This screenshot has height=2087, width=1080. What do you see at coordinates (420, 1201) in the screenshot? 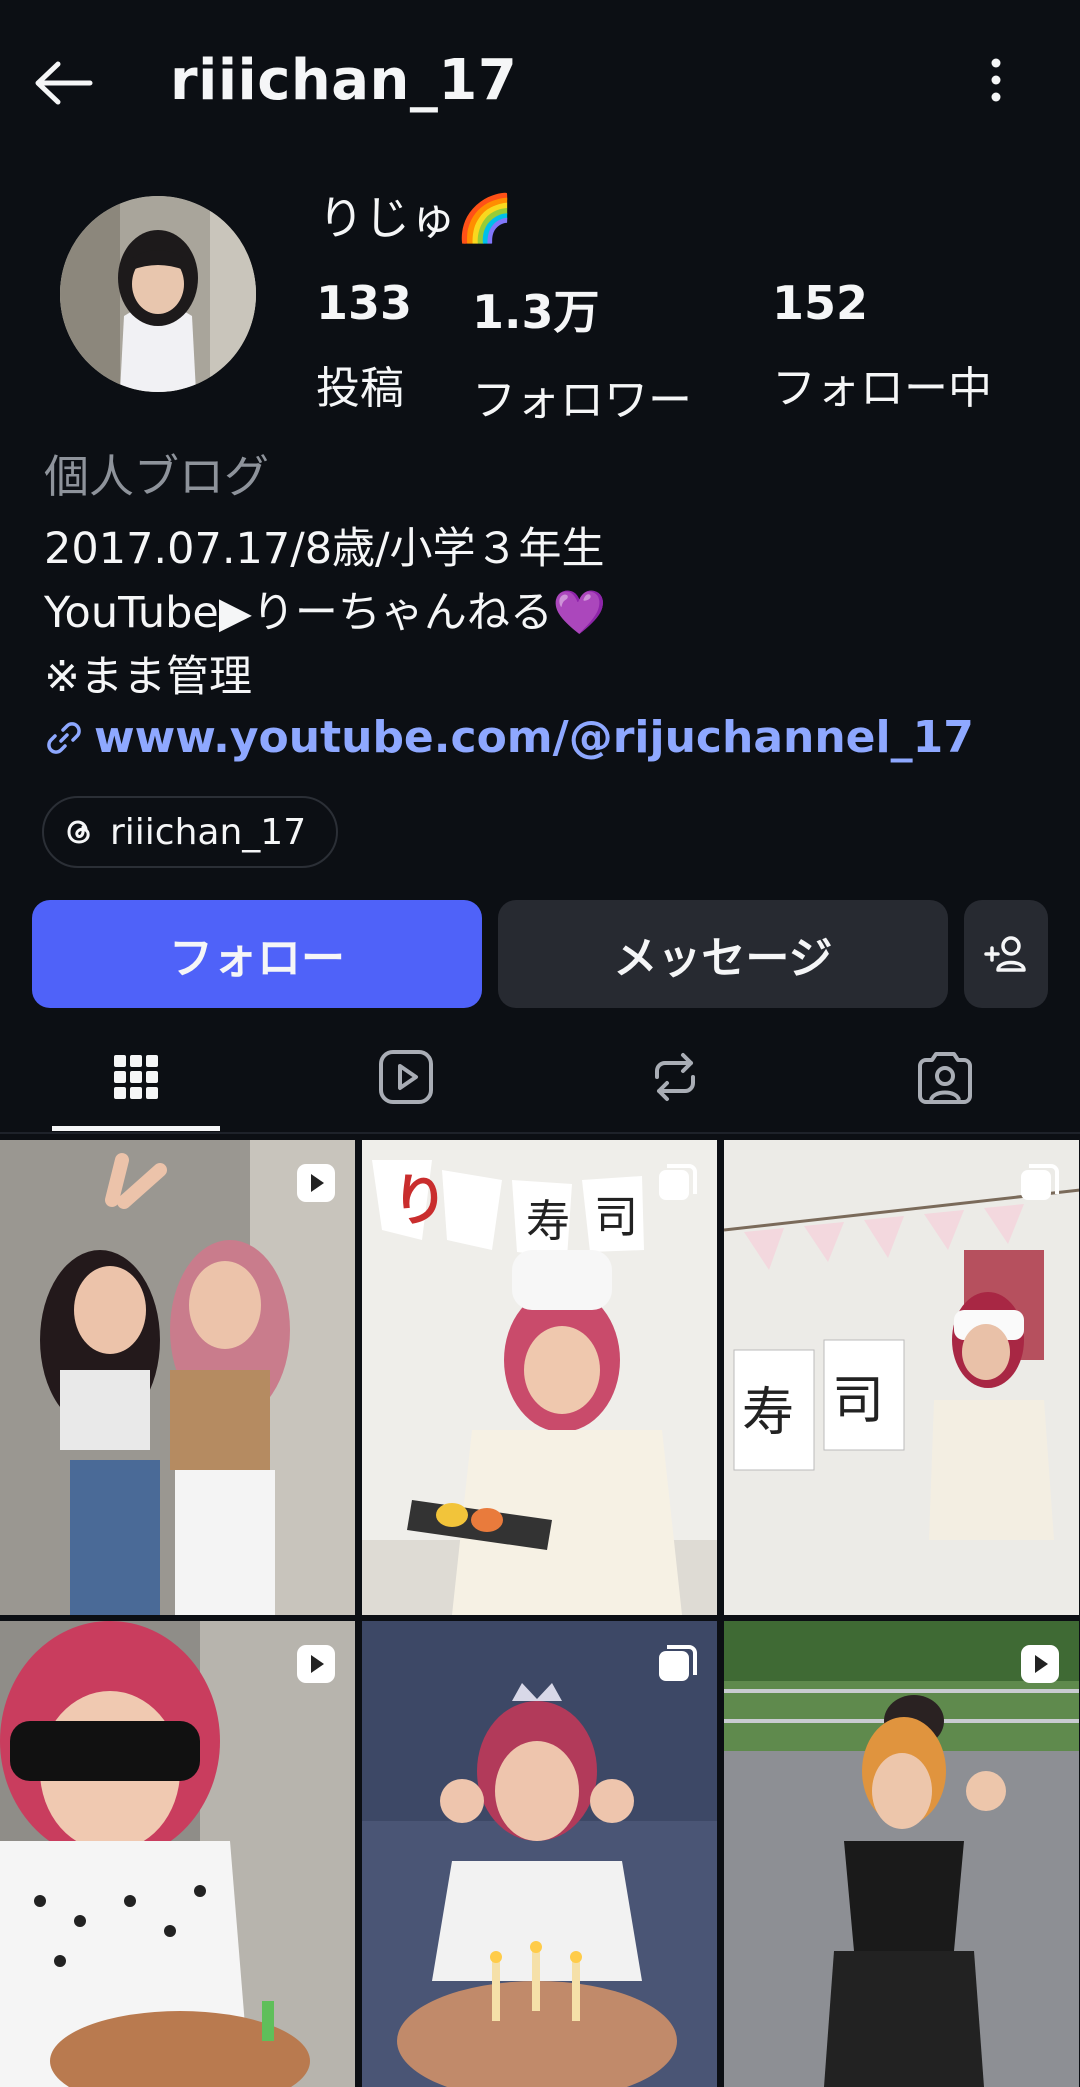
I see `svg-text: り` at bounding box center [420, 1201].